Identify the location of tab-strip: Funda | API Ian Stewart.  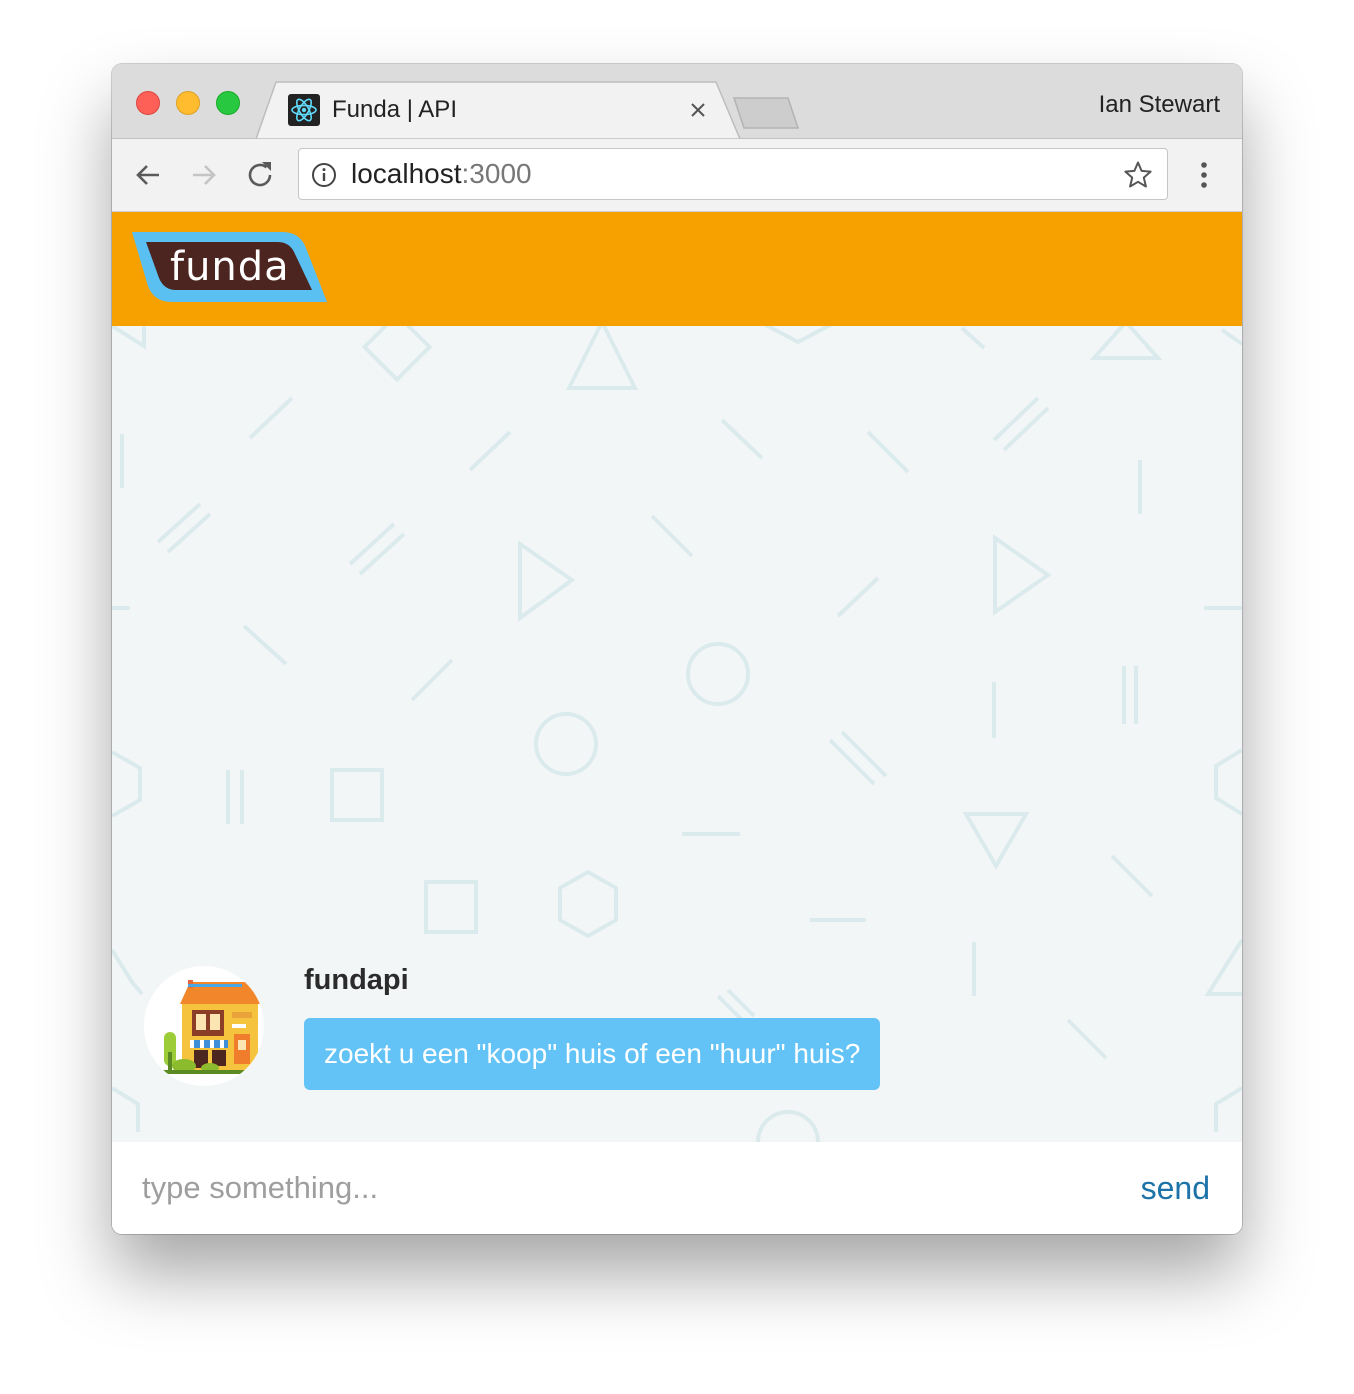
(677, 101).